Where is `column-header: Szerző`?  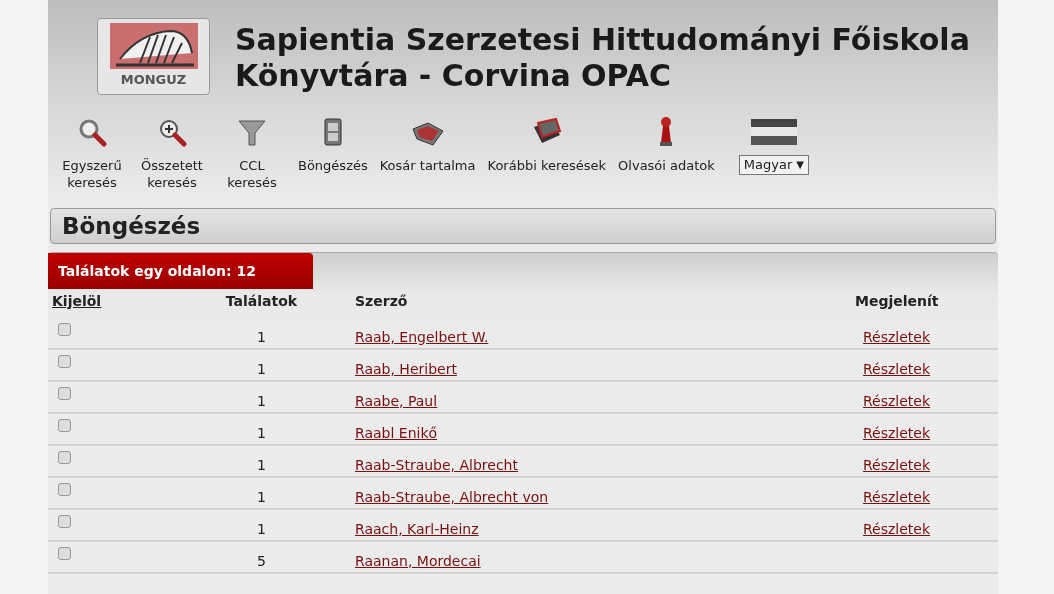 column-header: Szerző is located at coordinates (381, 300).